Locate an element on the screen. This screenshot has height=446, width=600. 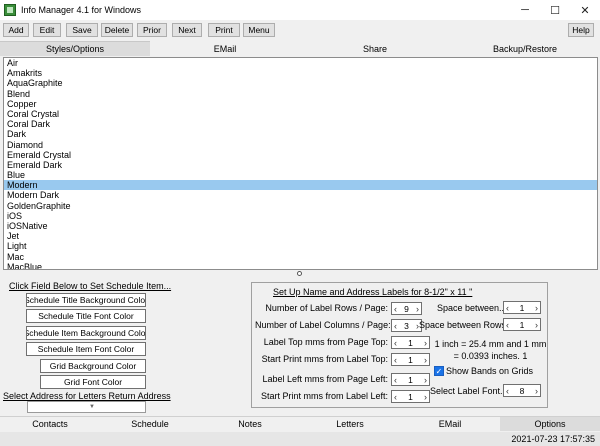
list-item: iOS is located at coordinates (300, 216).